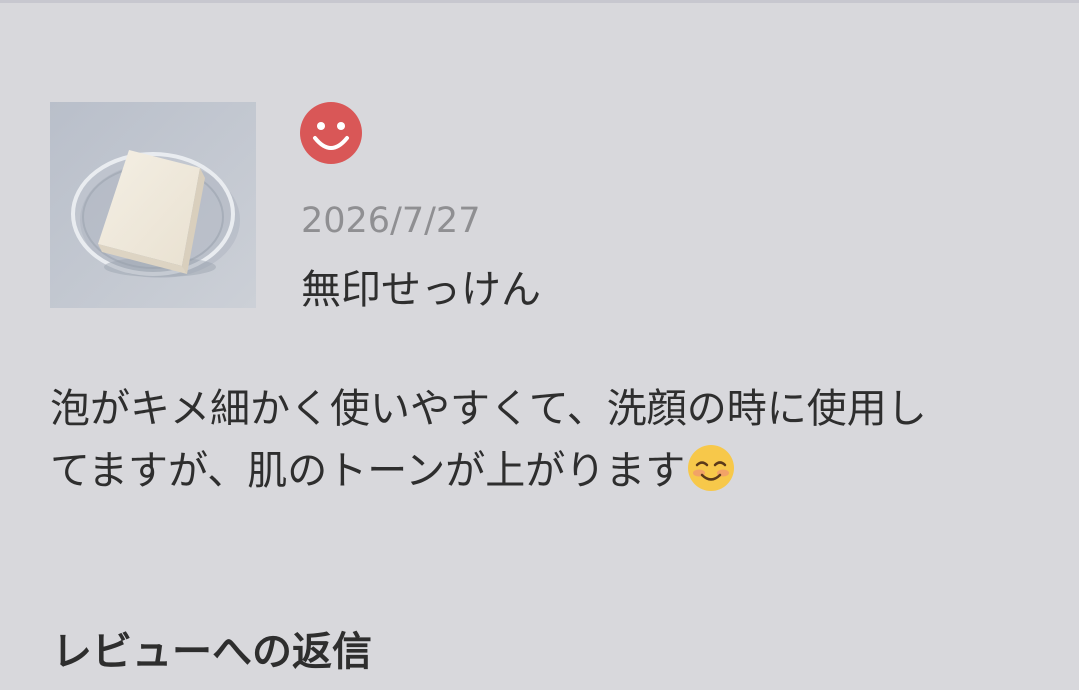 The width and height of the screenshot is (1079, 690). I want to click on product-name: 無印せっけん, so click(421, 290).